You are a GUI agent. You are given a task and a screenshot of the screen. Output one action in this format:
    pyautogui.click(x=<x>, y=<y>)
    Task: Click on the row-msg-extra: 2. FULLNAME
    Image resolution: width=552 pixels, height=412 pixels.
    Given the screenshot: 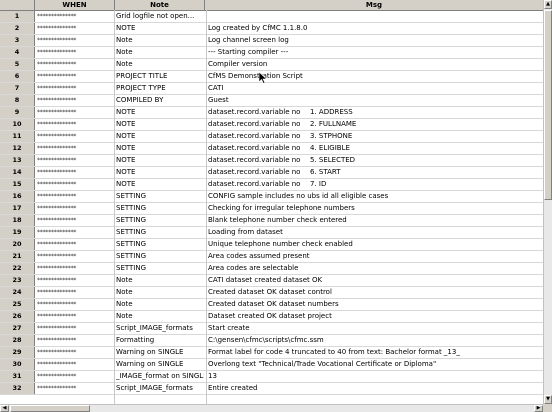 What is the action you would take?
    pyautogui.click(x=333, y=124)
    